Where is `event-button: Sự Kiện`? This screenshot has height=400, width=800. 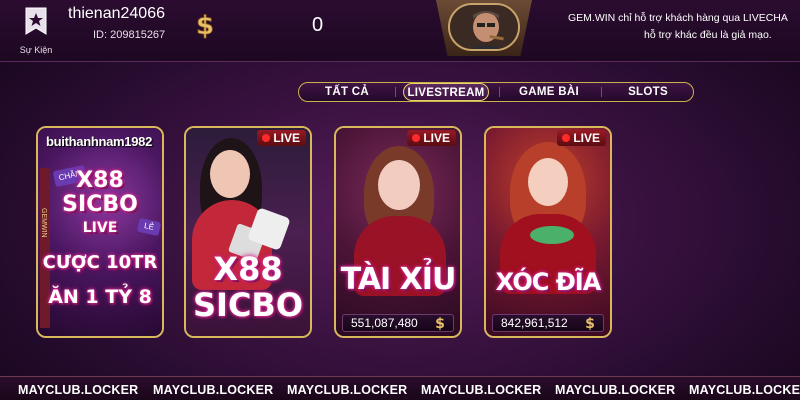 event-button: Sự Kiện is located at coordinates (36, 33).